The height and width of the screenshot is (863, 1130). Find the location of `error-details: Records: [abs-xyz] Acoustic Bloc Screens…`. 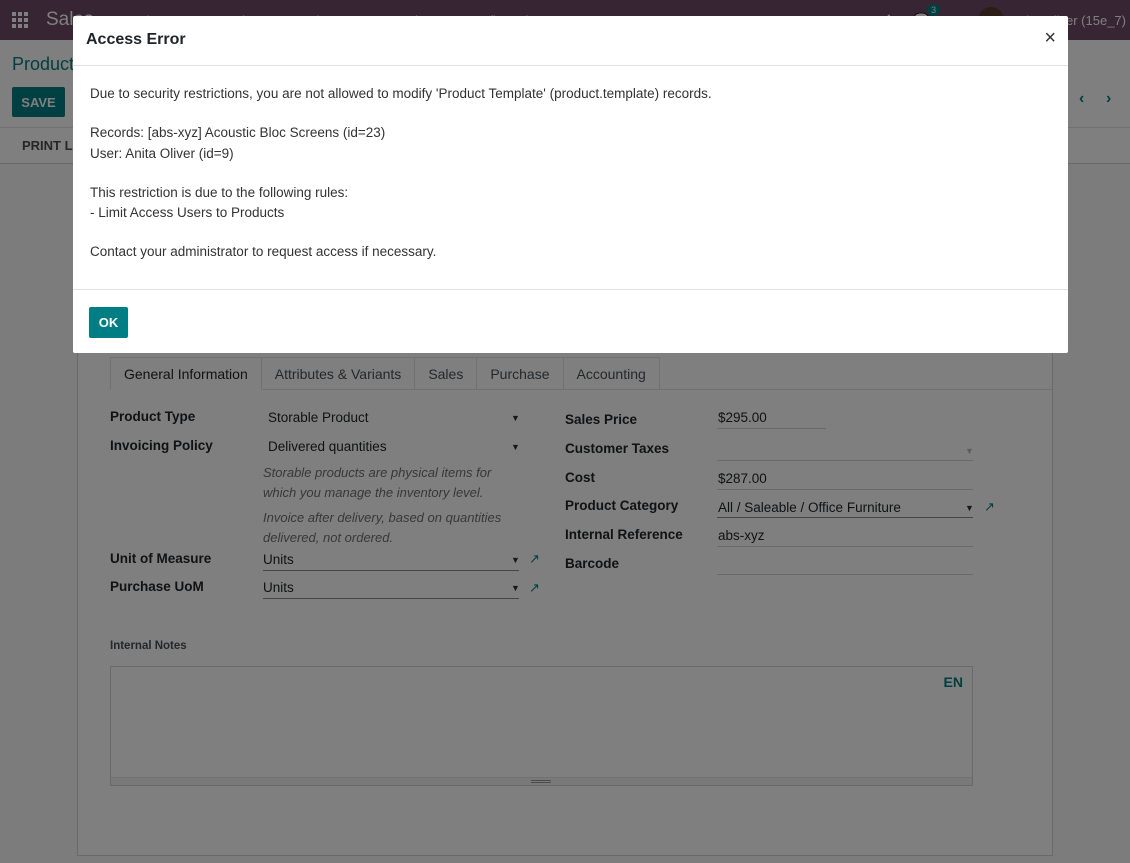

error-details: Records: [abs-xyz] Acoustic Bloc Screens… is located at coordinates (401, 143).